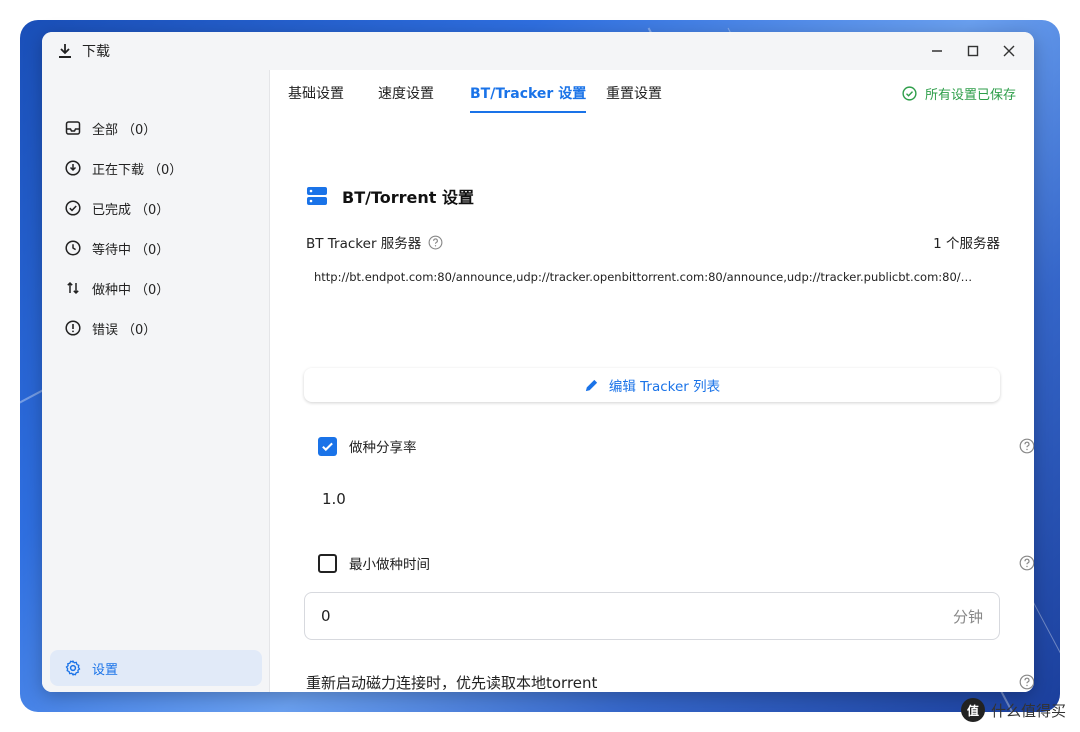 The height and width of the screenshot is (732, 1080). I want to click on title-bar: 下载, so click(538, 51).